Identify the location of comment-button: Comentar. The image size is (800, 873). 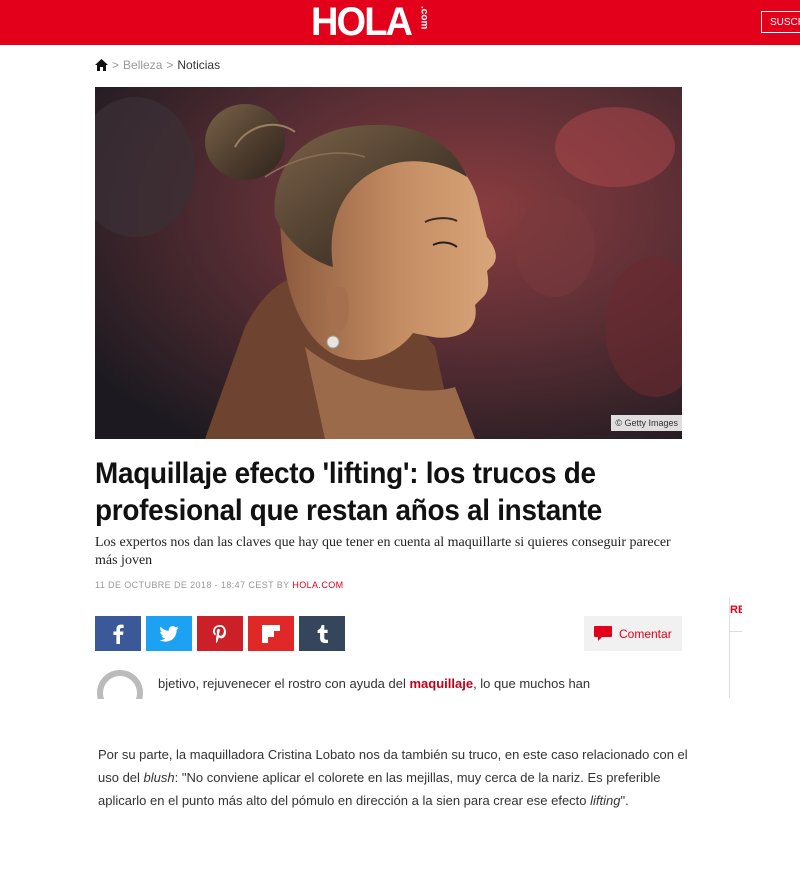
(633, 633).